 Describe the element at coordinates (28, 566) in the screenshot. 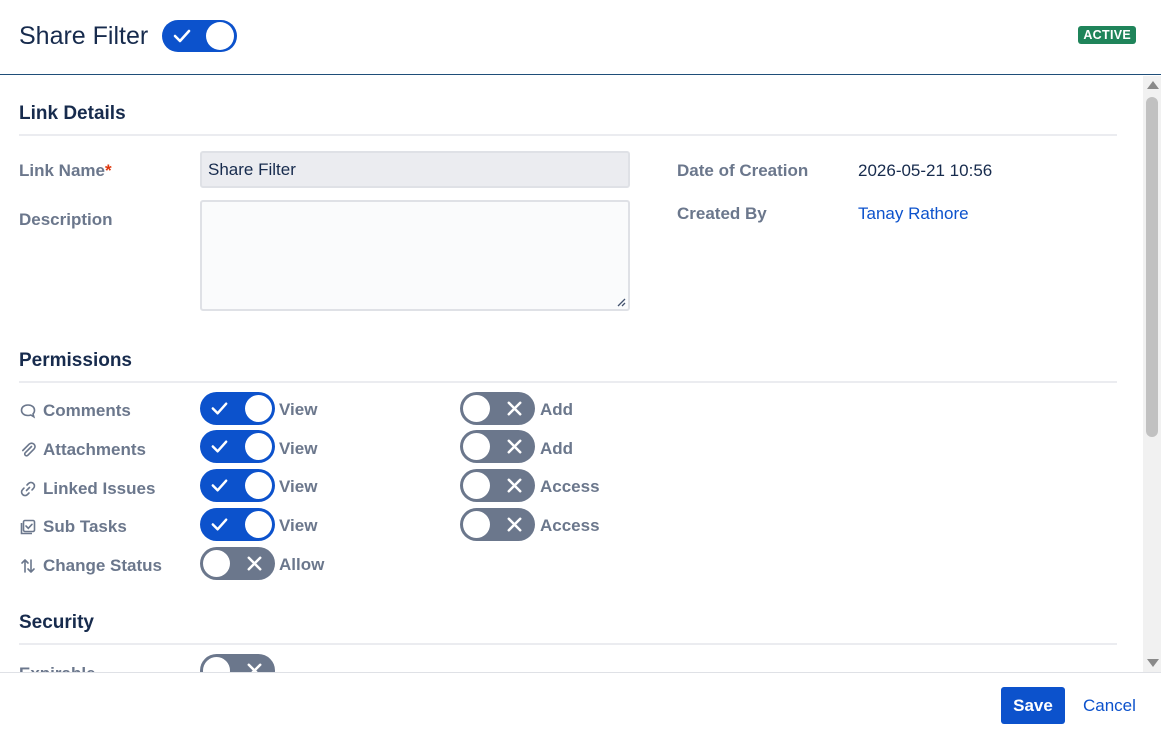

I see `transition-icon` at that location.